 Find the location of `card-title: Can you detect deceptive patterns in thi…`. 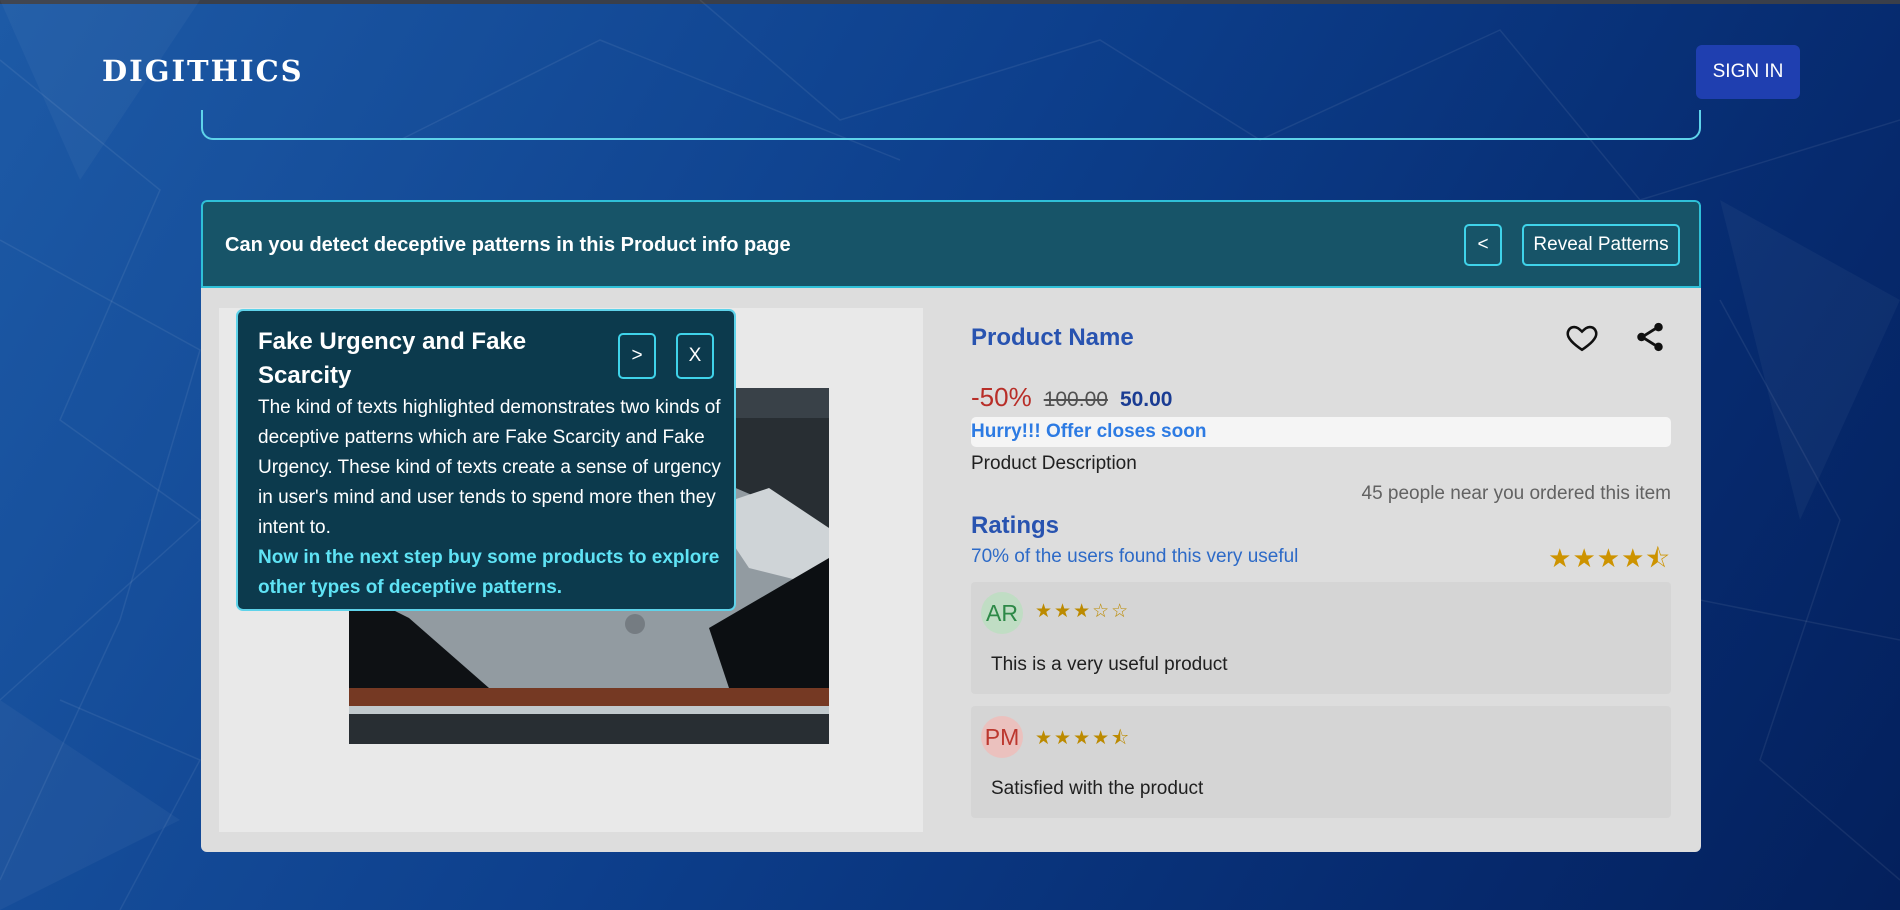

card-title: Can you detect deceptive patterns in thi… is located at coordinates (508, 245).